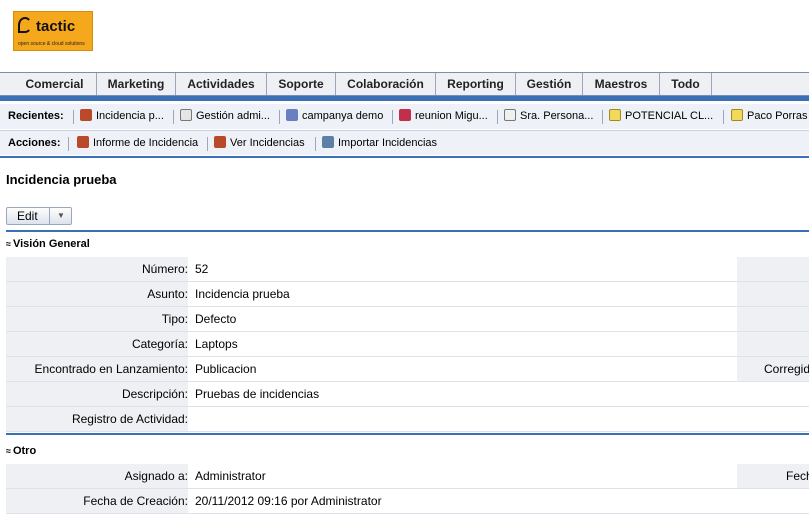 The width and height of the screenshot is (809, 514). Describe the element at coordinates (27, 216) in the screenshot. I see `edit-button-label: Edit` at that location.